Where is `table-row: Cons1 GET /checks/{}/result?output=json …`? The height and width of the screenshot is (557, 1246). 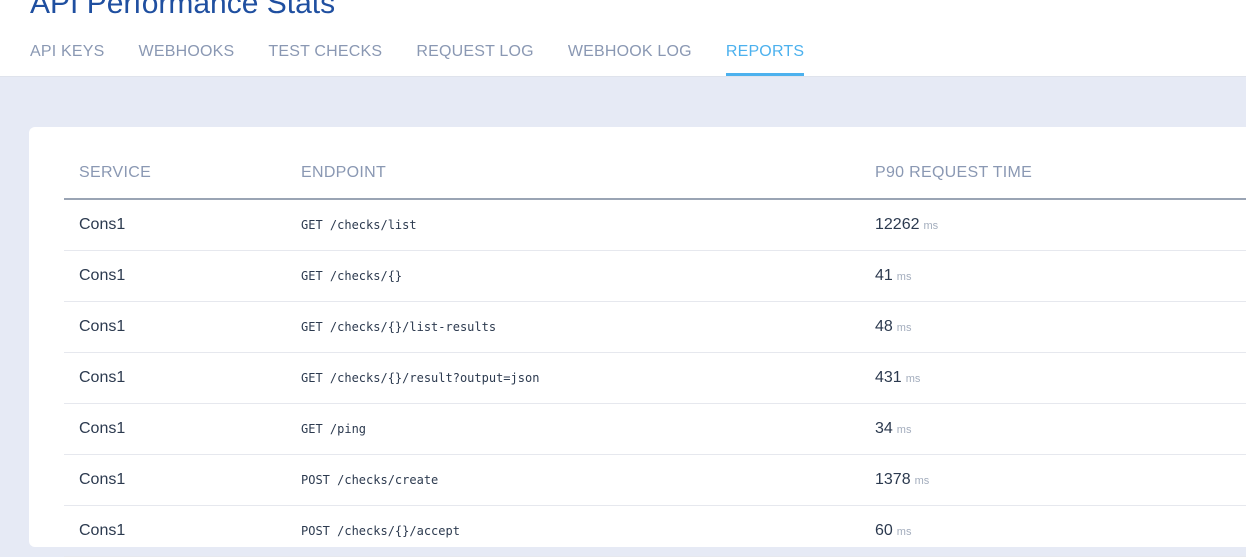
table-row: Cons1 GET /checks/{}/result?output=json … is located at coordinates (655, 378).